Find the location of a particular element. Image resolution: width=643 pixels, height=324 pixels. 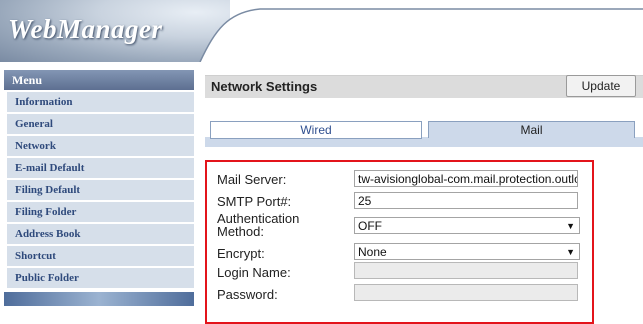

sidebar-item-filing-folder: Filing Folder is located at coordinates (99, 212).